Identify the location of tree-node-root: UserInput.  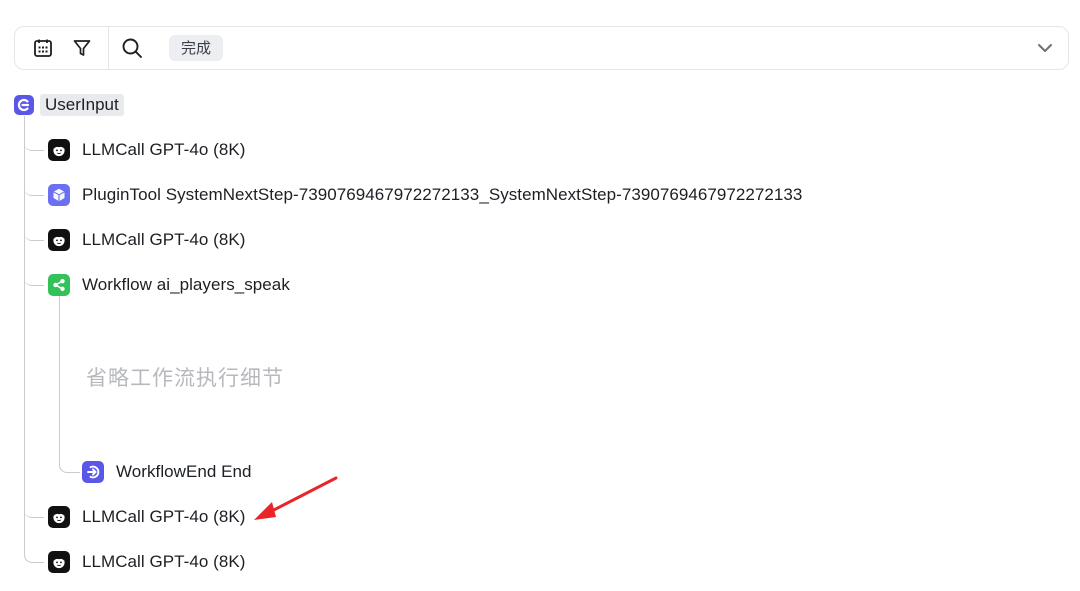
(69, 105).